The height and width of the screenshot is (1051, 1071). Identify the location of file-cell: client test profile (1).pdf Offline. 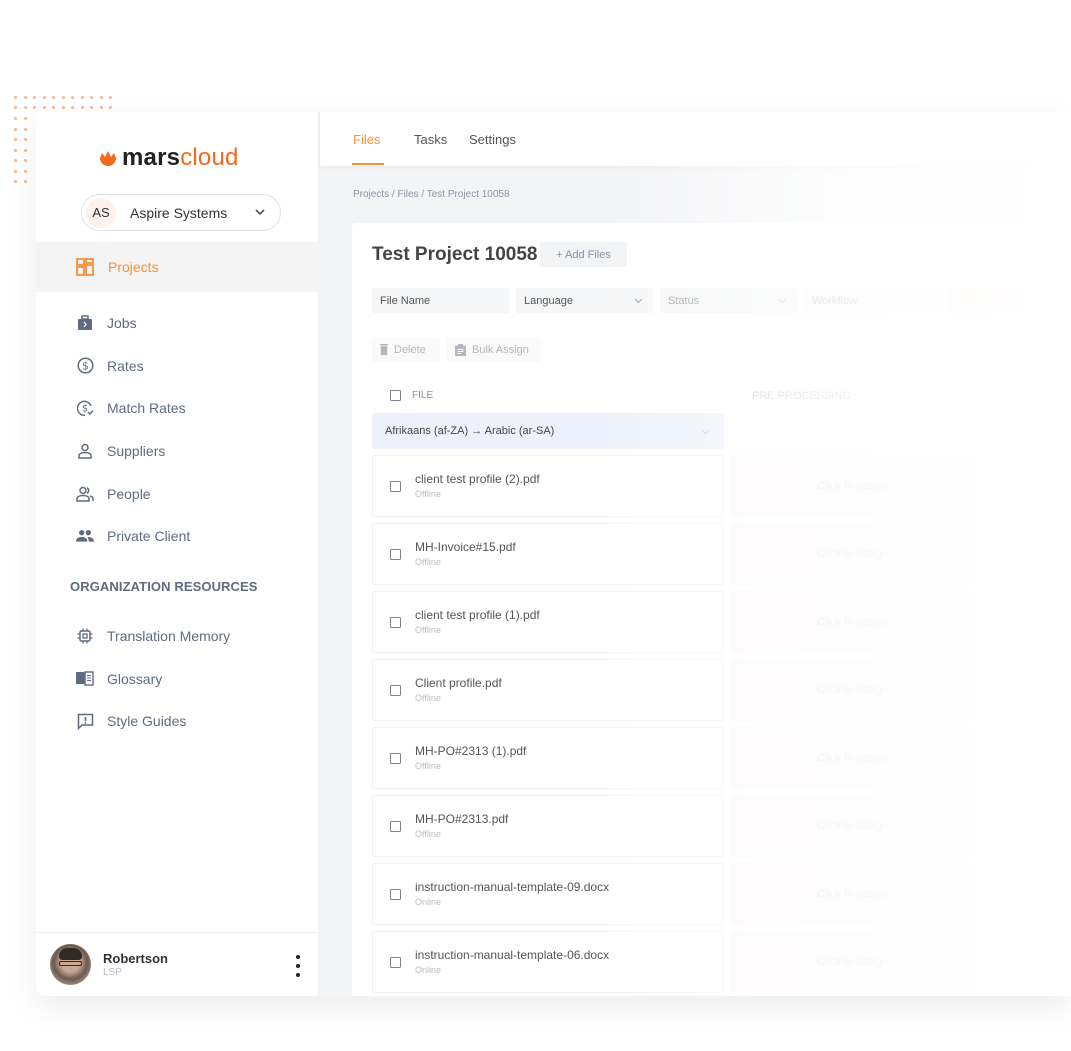
(548, 622).